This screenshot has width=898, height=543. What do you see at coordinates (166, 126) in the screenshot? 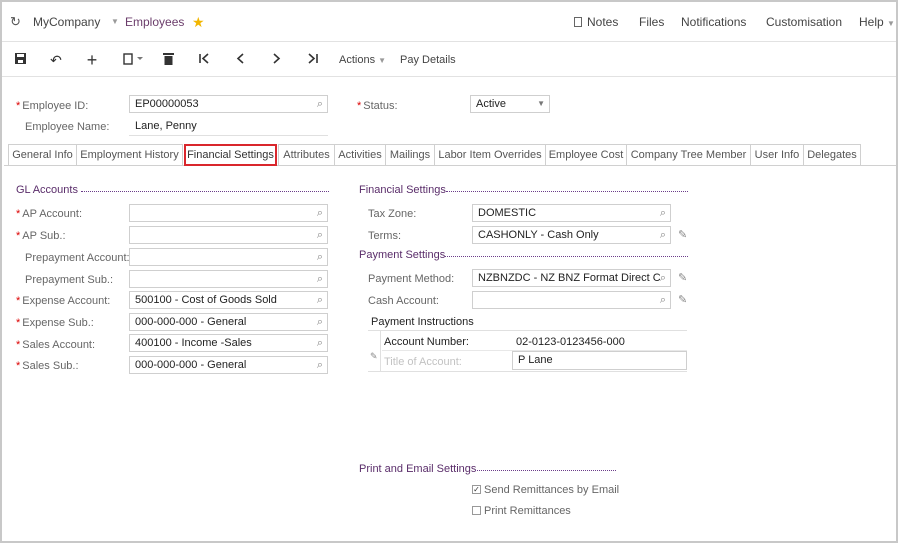
I see `employee-name-value: Lane, Penny` at bounding box center [166, 126].